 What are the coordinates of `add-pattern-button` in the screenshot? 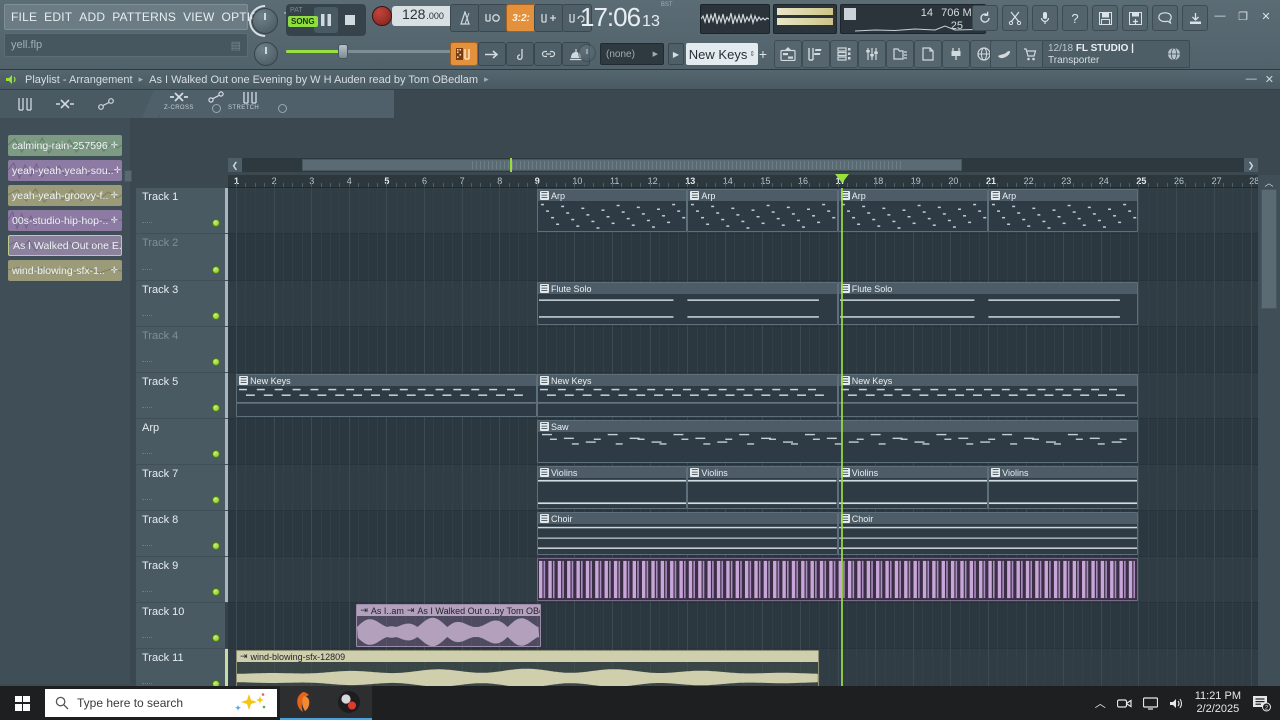 It's located at (549, 18).